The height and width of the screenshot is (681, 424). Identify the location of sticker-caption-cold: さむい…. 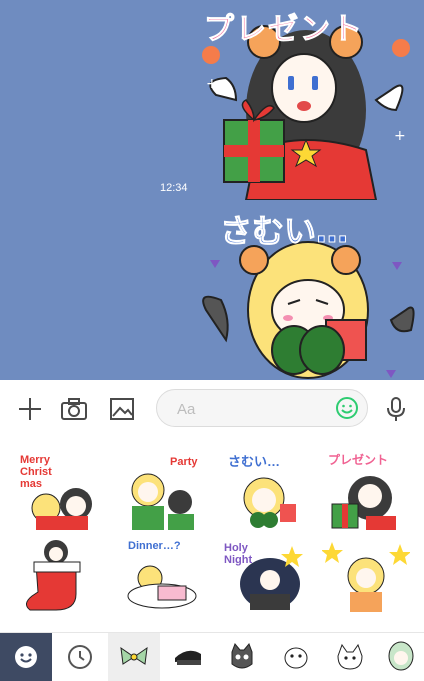
(284, 231).